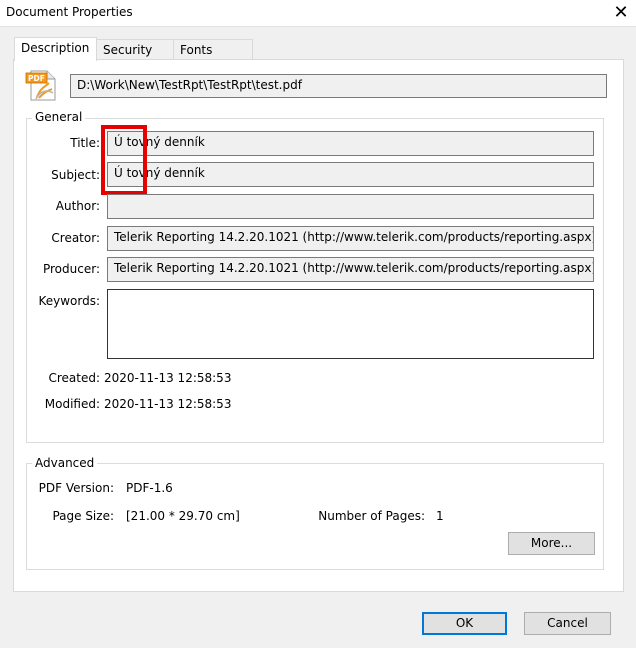 This screenshot has width=636, height=648. Describe the element at coordinates (71, 269) in the screenshot. I see `producer-label: Producer:` at that location.